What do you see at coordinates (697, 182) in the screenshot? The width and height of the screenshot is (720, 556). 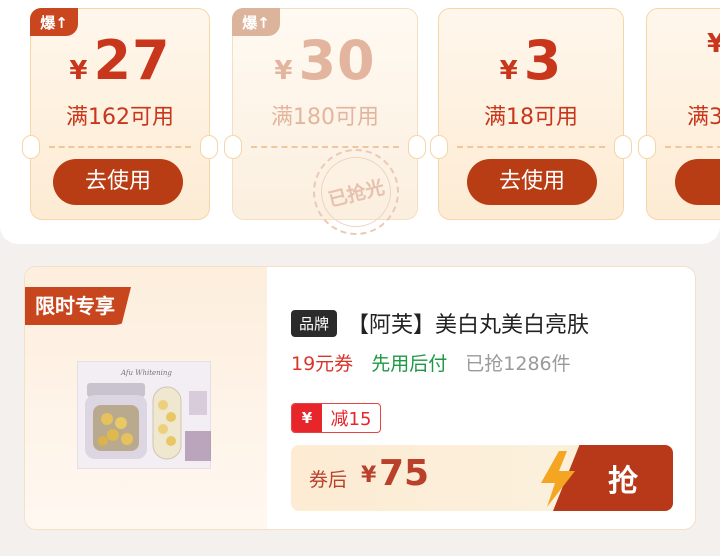 I see `use-coupon-button: 去` at bounding box center [697, 182].